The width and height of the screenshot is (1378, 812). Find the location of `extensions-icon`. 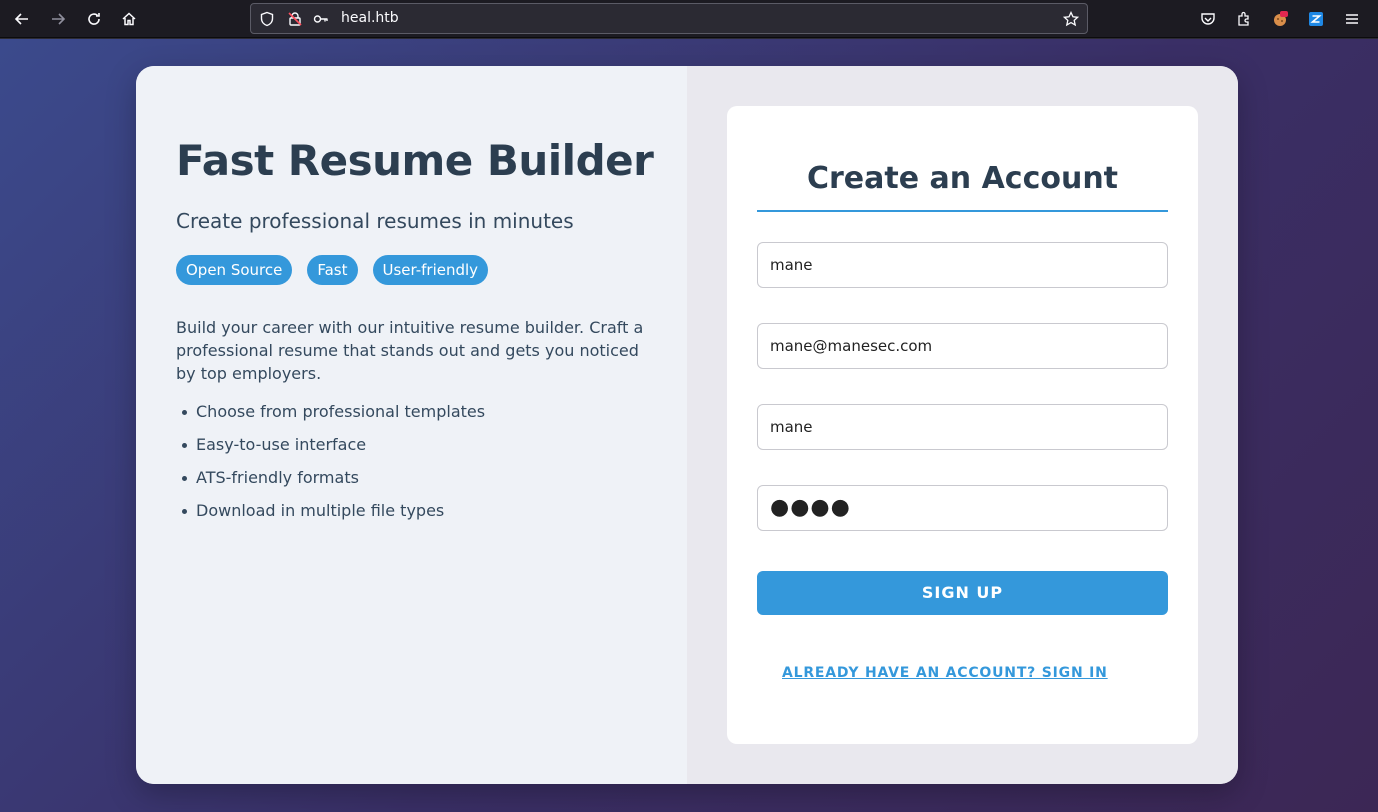

extensions-icon is located at coordinates (1244, 19).